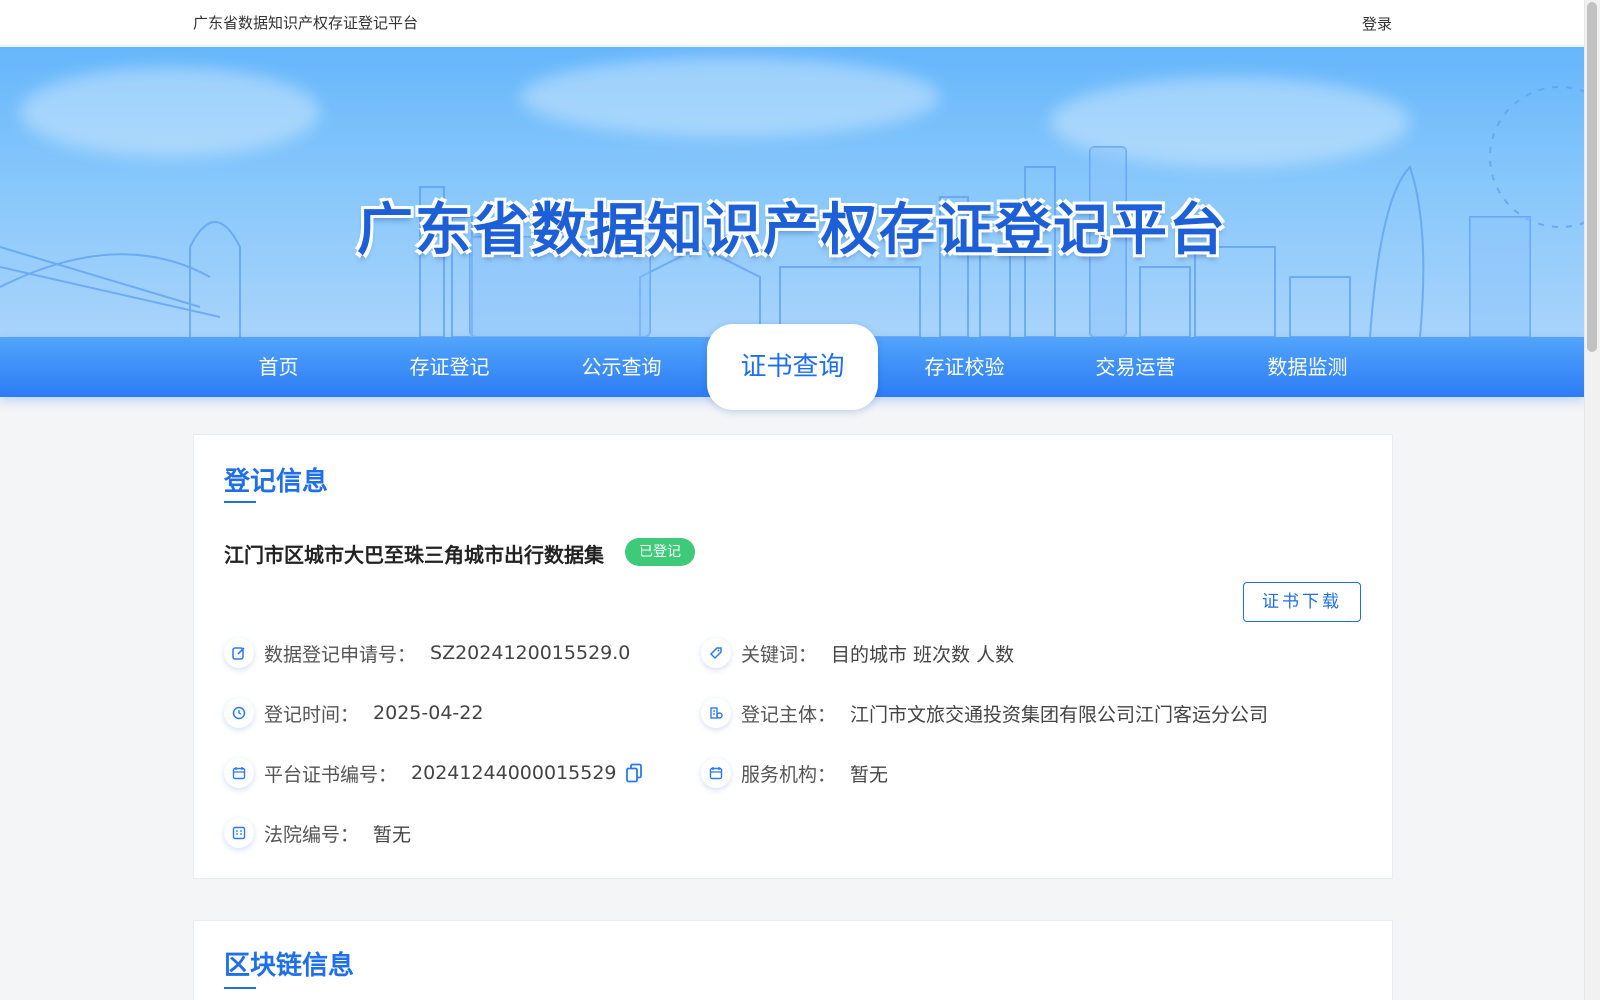 Image resolution: width=1600 pixels, height=1000 pixels. What do you see at coordinates (1135, 367) in the screenshot?
I see `nav-trading: 交易运营` at bounding box center [1135, 367].